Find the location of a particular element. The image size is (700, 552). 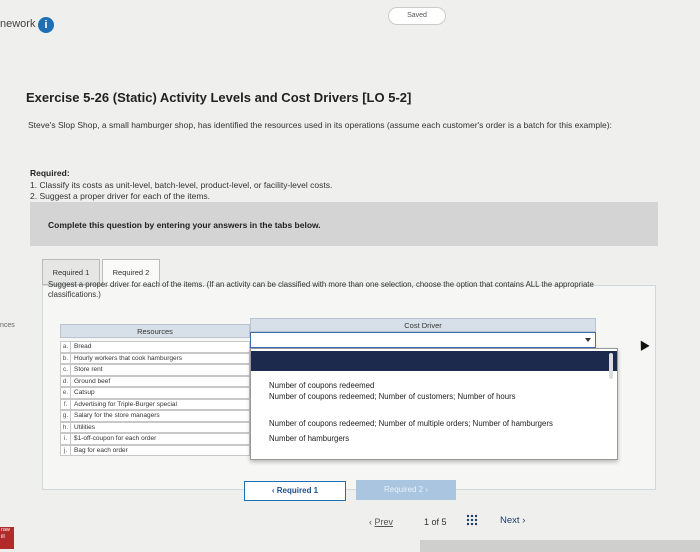

row-resource: $1-off-coupon for each order is located at coordinates (115, 438).